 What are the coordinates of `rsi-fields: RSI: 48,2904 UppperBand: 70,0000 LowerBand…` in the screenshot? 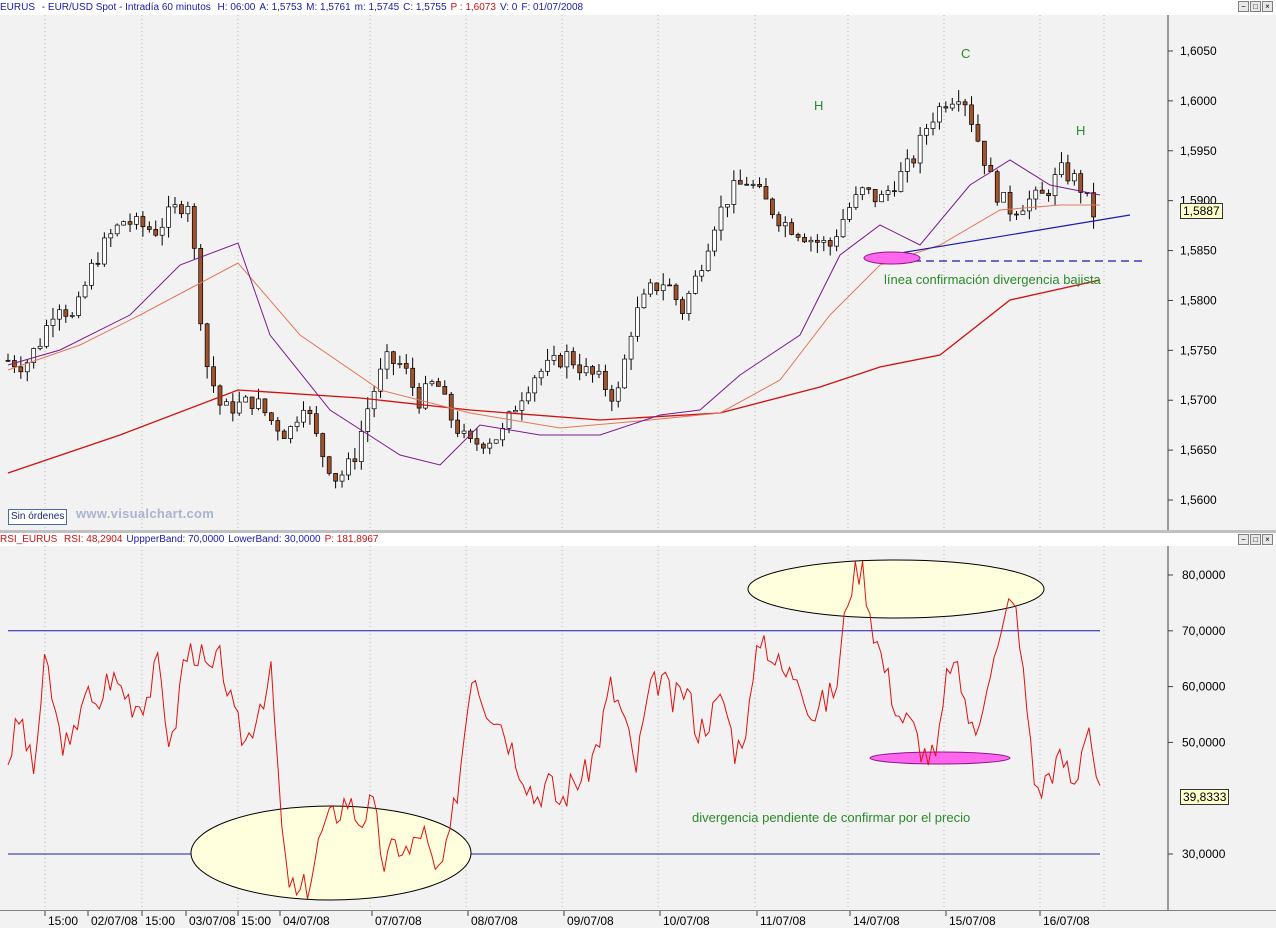 It's located at (223, 539).